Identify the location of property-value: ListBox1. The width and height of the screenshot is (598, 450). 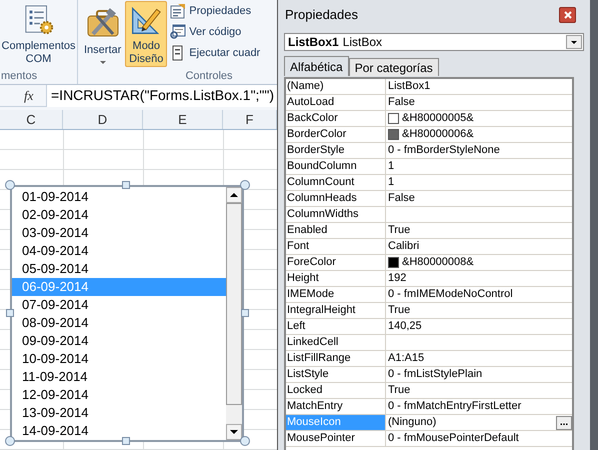
(480, 86).